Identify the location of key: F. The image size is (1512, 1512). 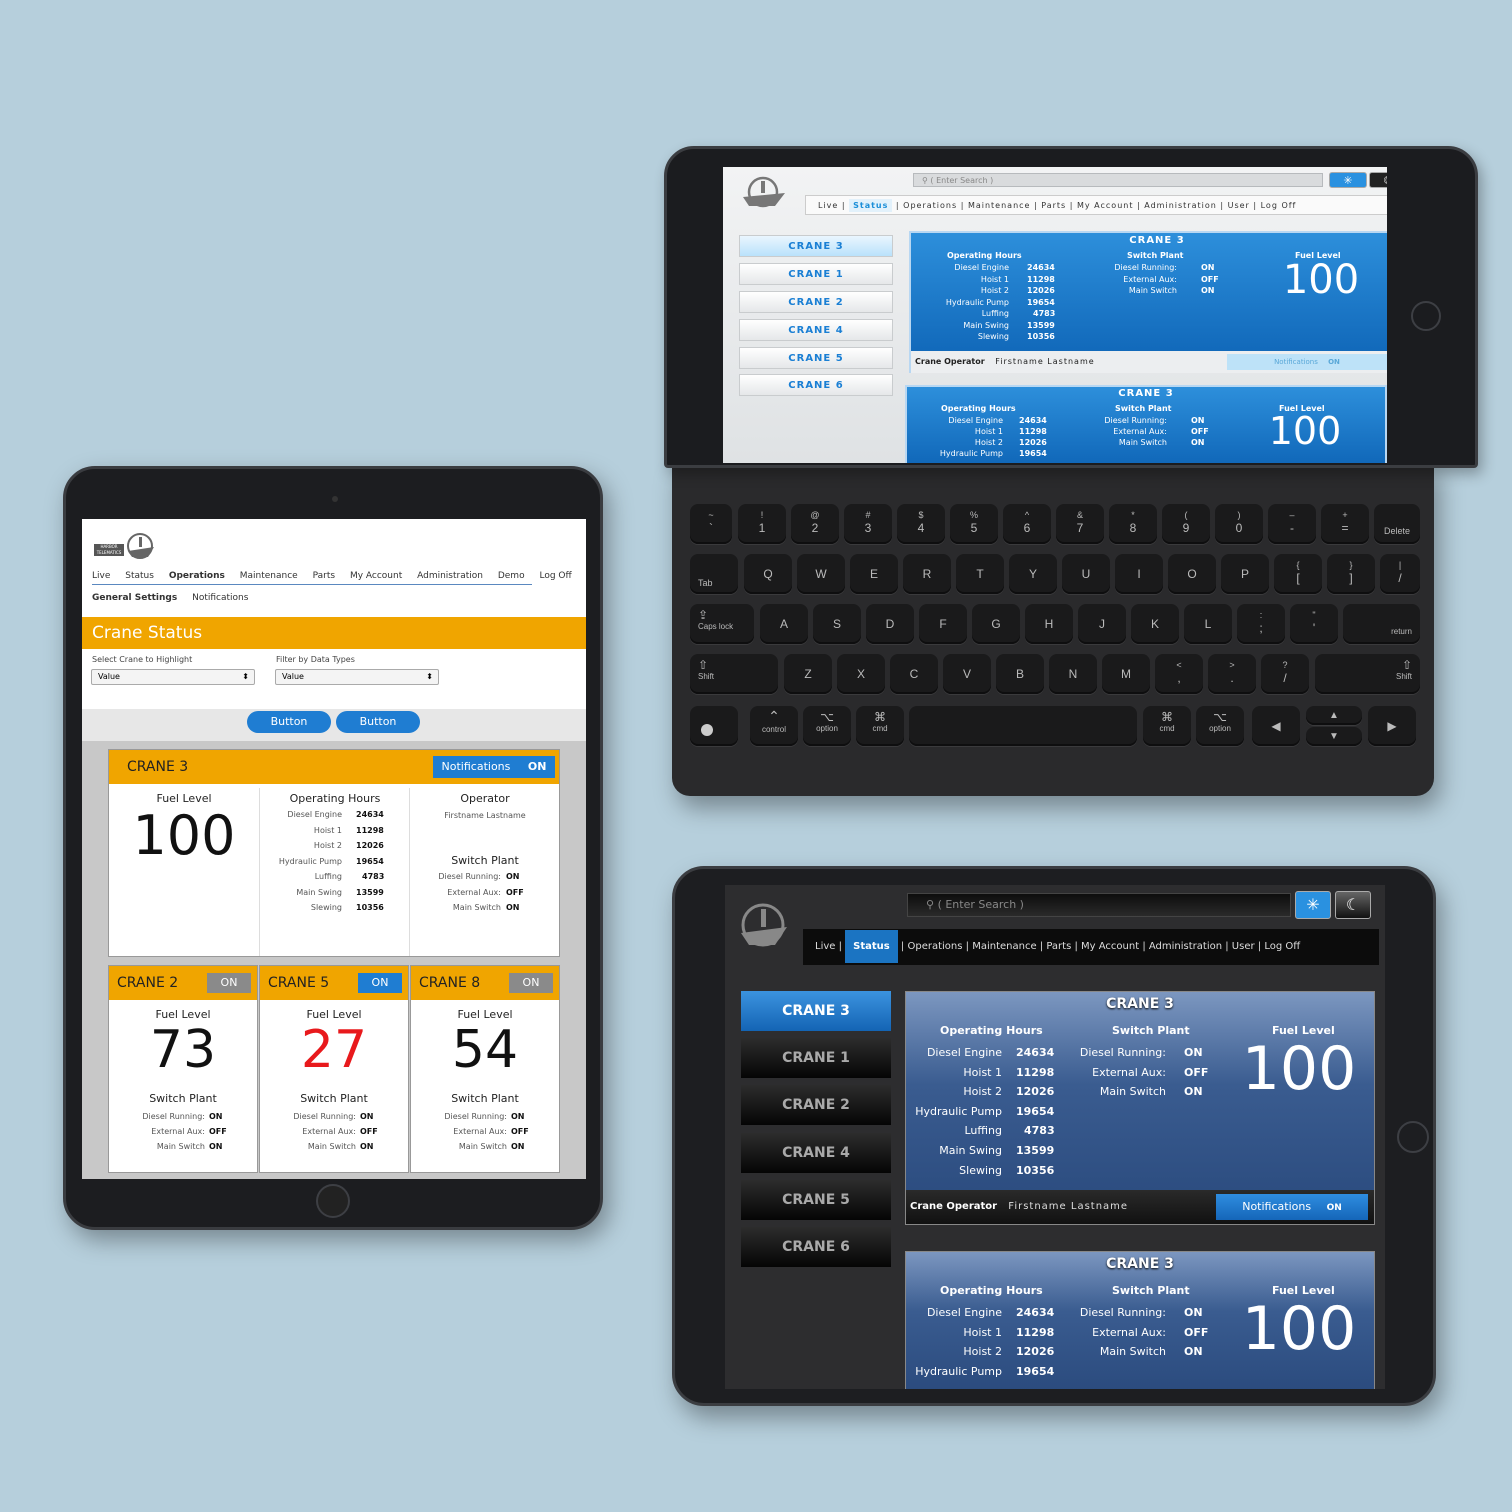
(943, 624).